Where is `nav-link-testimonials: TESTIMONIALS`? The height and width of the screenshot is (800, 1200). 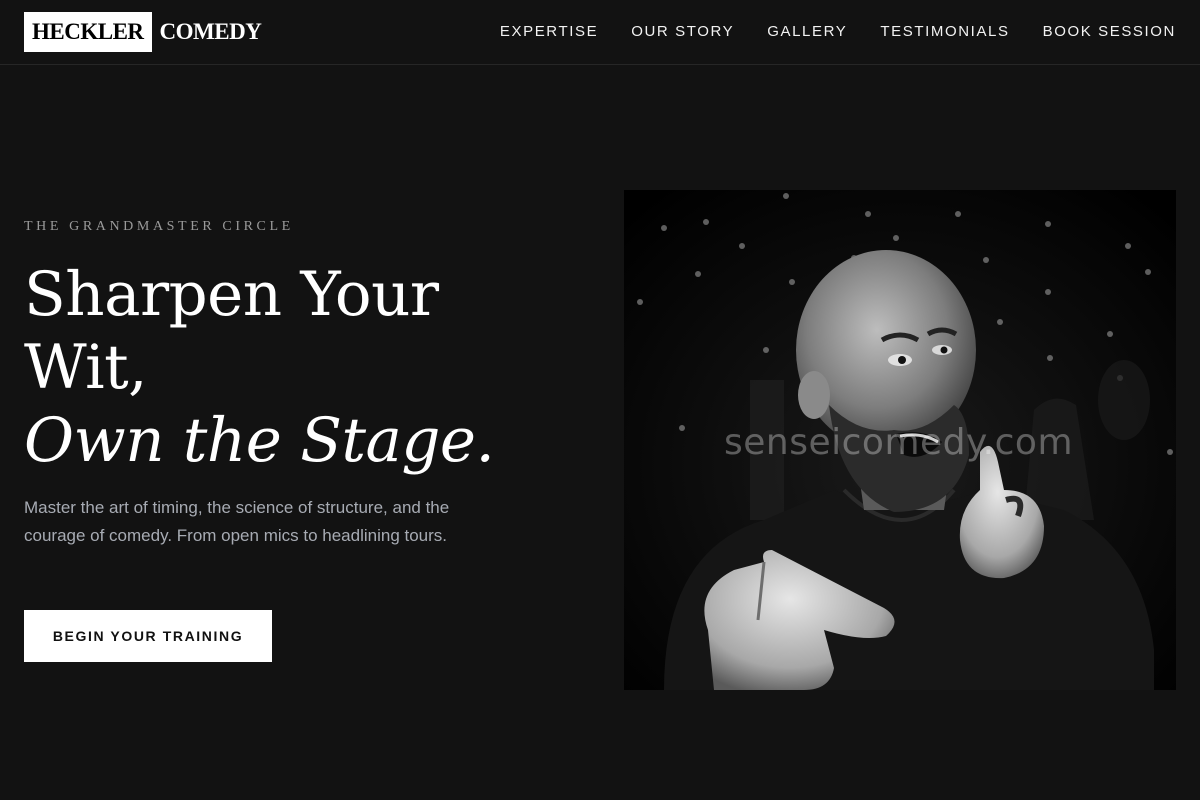
nav-link-testimonials: TESTIMONIALS is located at coordinates (944, 32).